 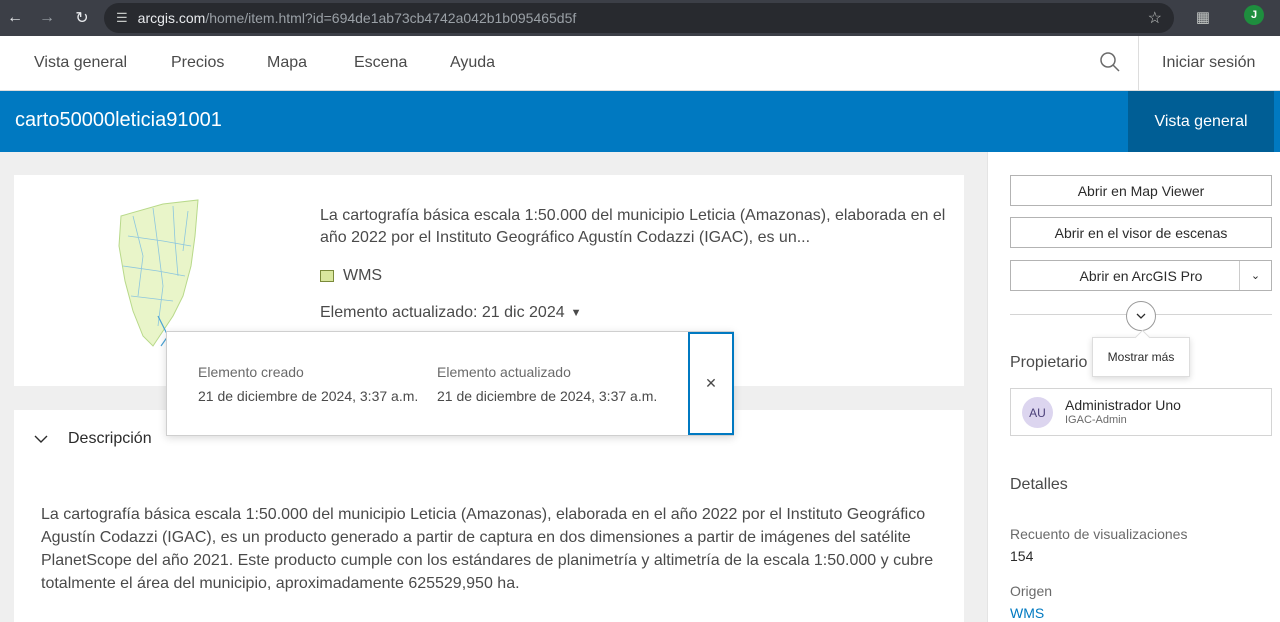 What do you see at coordinates (363, 275) in the screenshot?
I see `item-type-label: WMS` at bounding box center [363, 275].